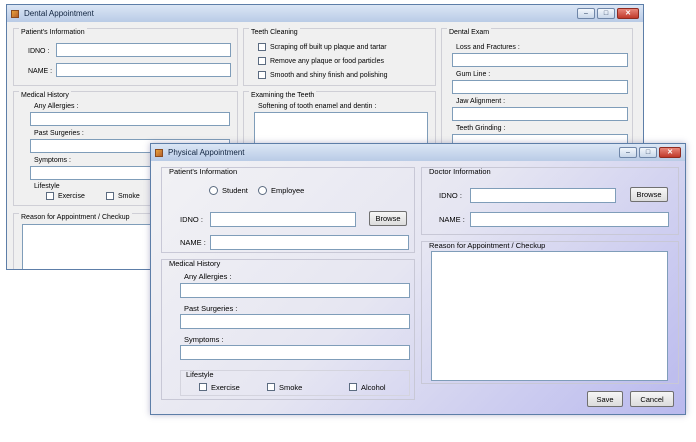  What do you see at coordinates (388, 218) in the screenshot?
I see `patient-browse-button: Browse` at bounding box center [388, 218].